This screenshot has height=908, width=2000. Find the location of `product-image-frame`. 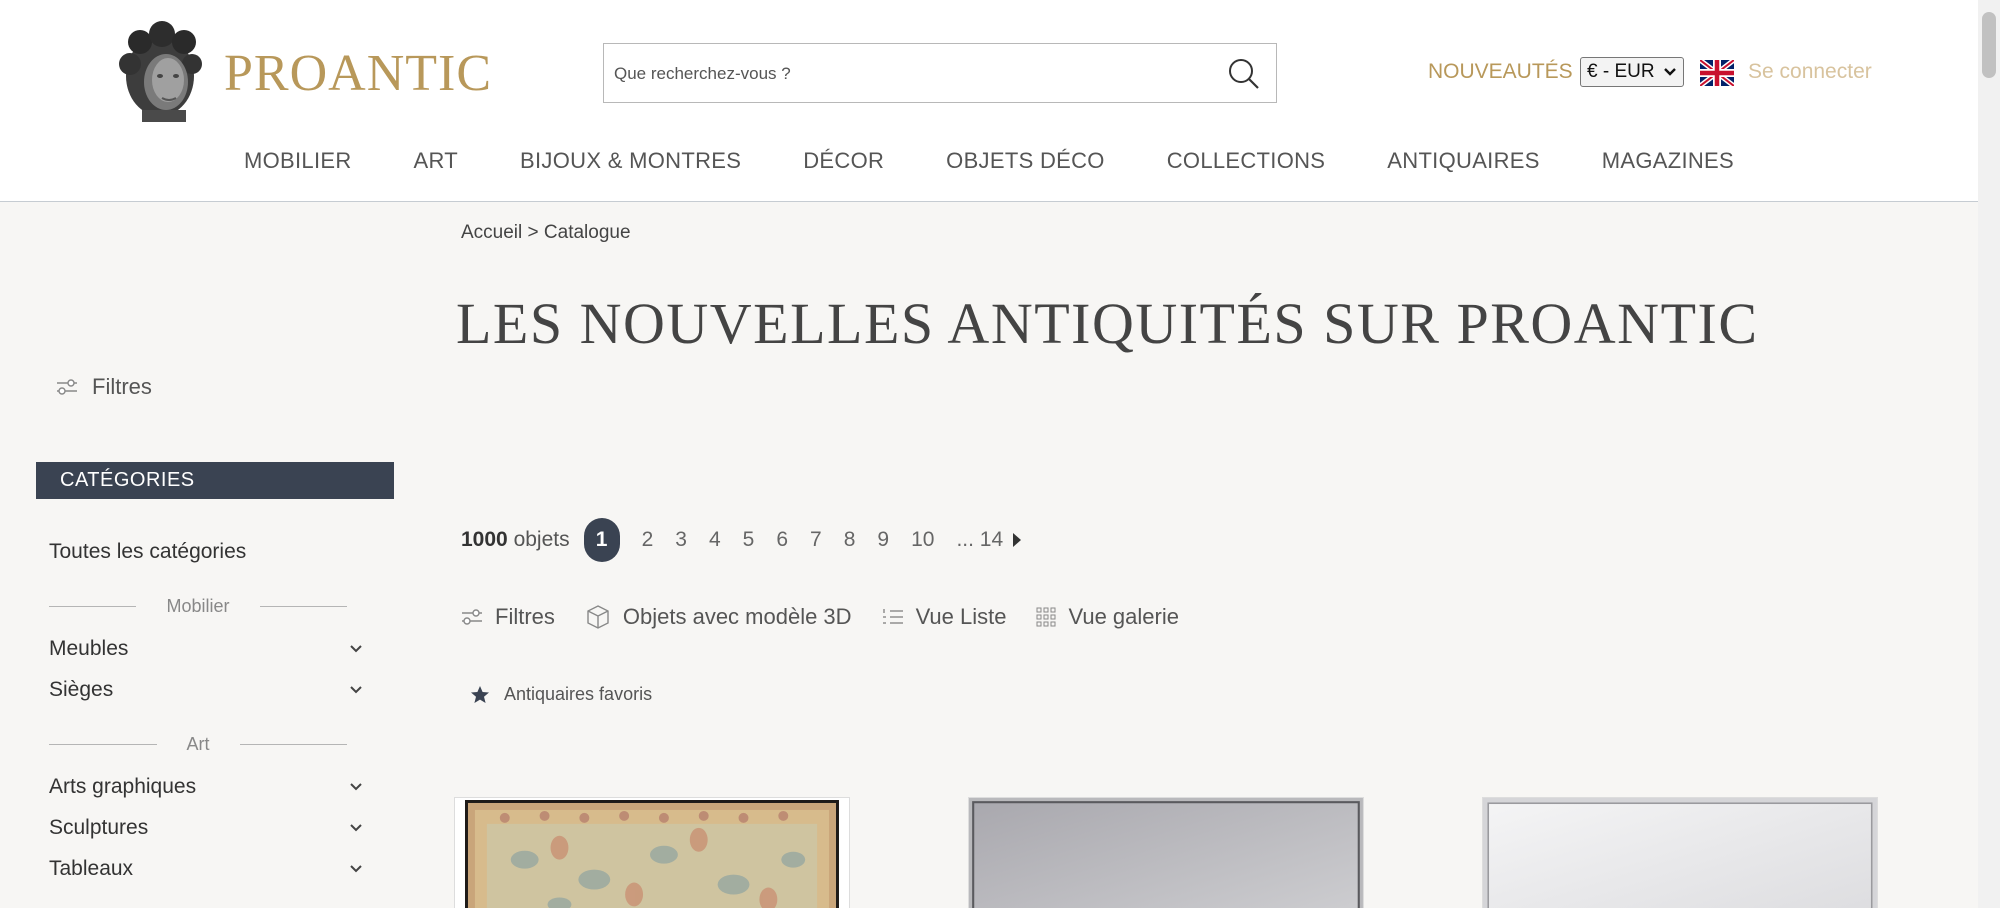

product-image-frame is located at coordinates (1166, 853).